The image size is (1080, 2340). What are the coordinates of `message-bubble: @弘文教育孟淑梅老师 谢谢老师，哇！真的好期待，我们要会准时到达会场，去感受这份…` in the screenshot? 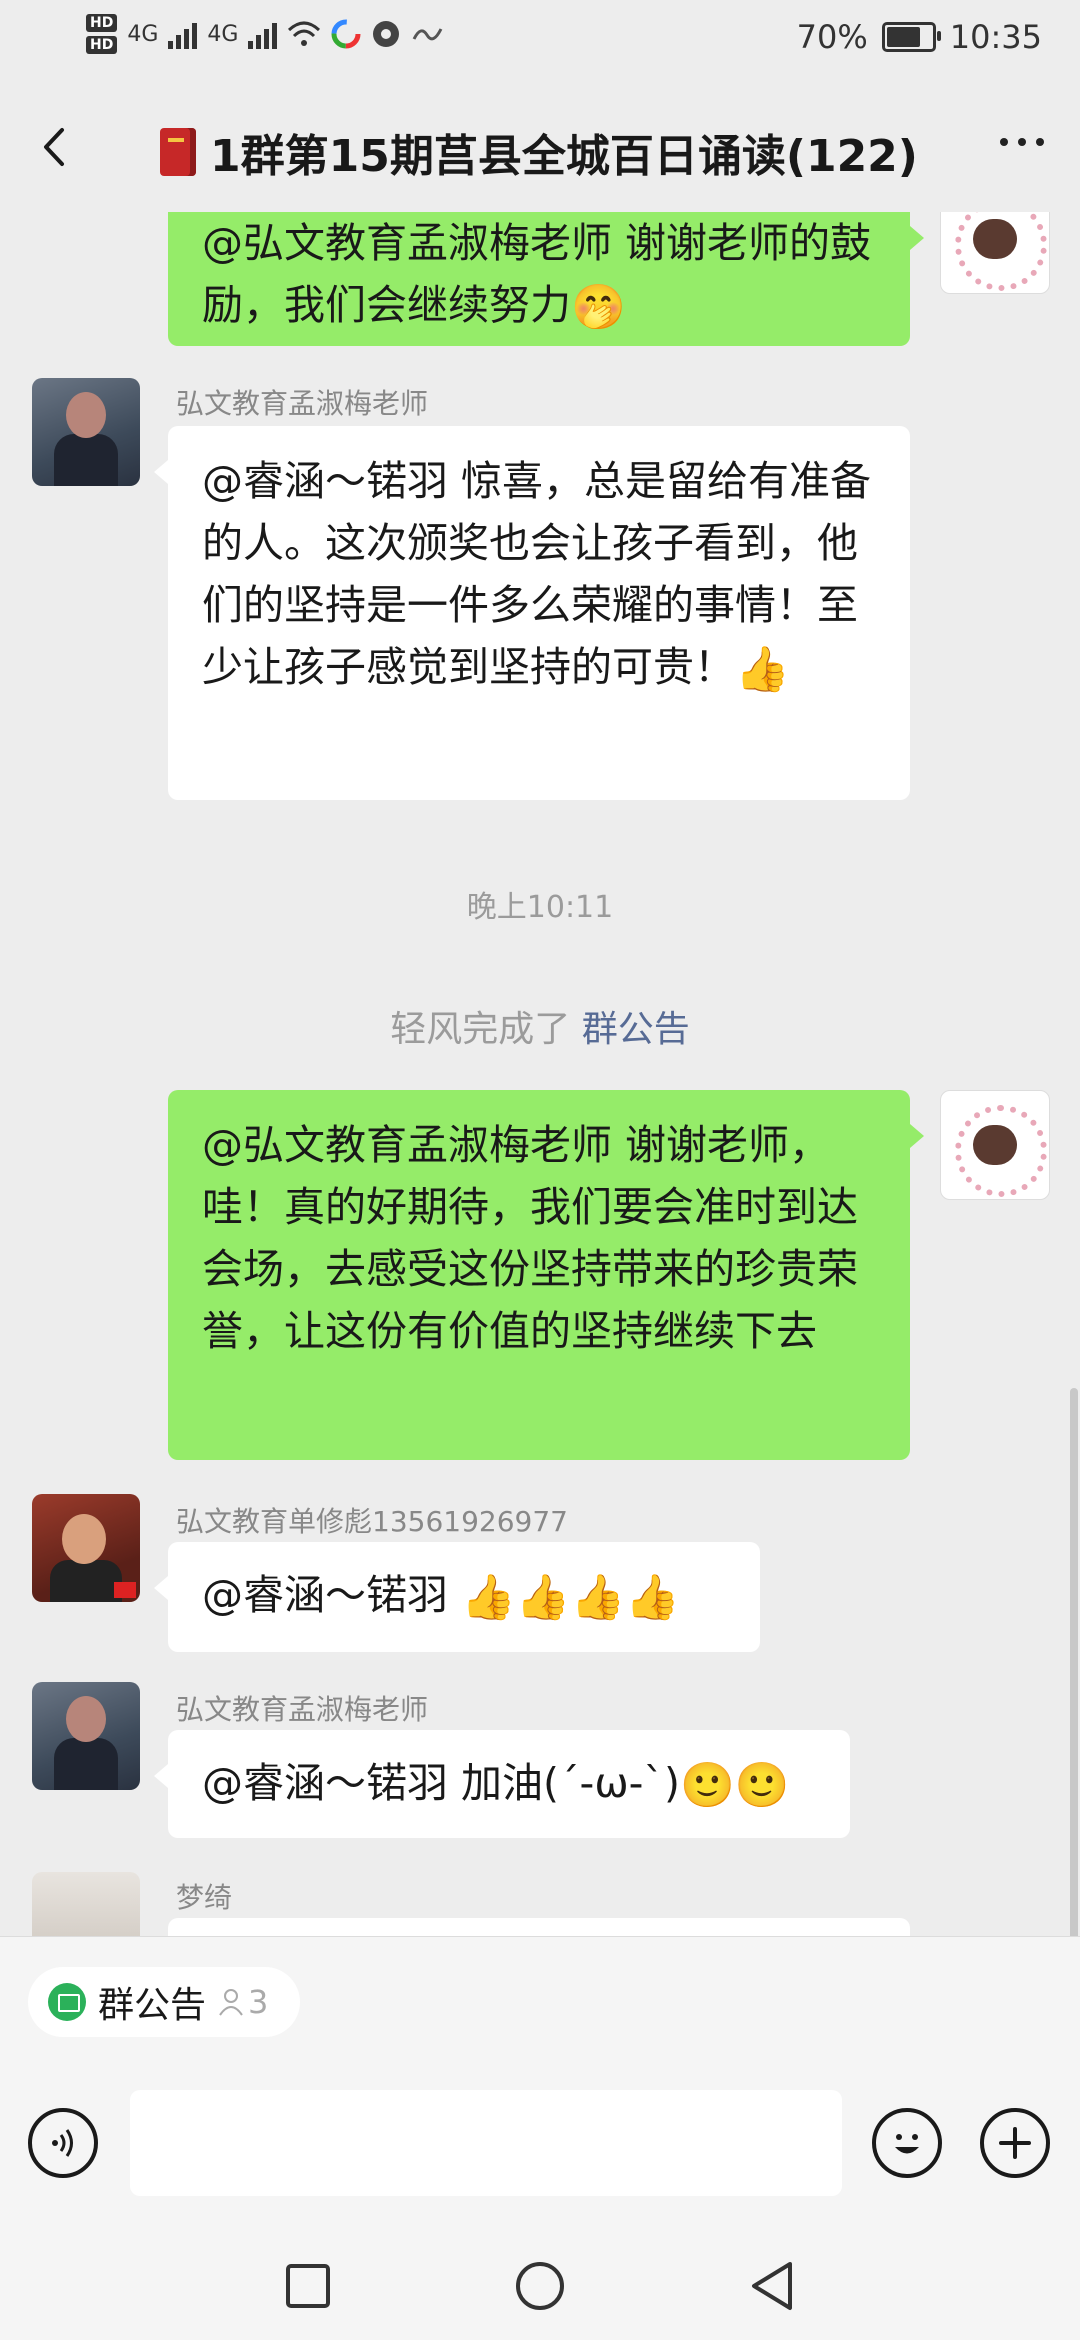 It's located at (546, 1275).